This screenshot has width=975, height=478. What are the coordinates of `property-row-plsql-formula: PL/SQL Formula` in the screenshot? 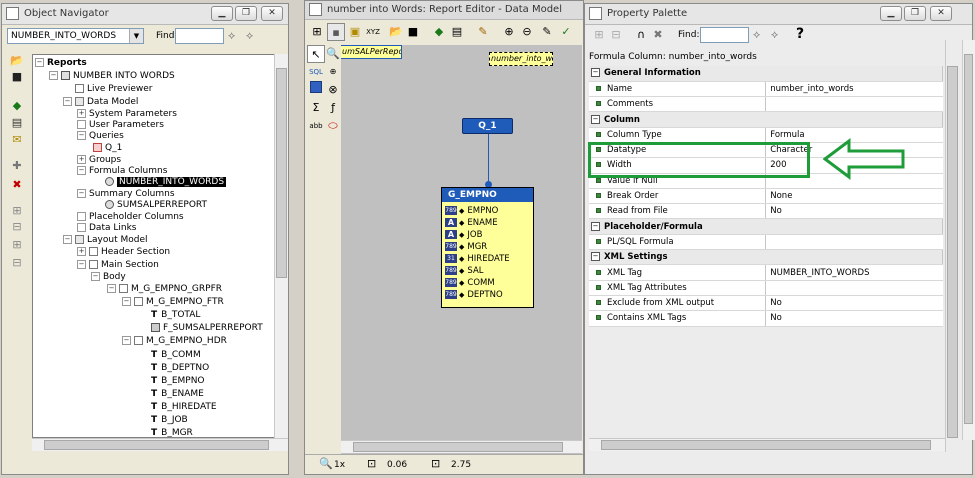 It's located at (766, 242).